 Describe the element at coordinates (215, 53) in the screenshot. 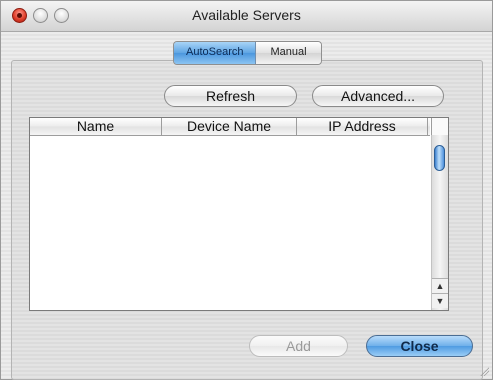

I see `tab-autosearch: AutoSearch` at that location.